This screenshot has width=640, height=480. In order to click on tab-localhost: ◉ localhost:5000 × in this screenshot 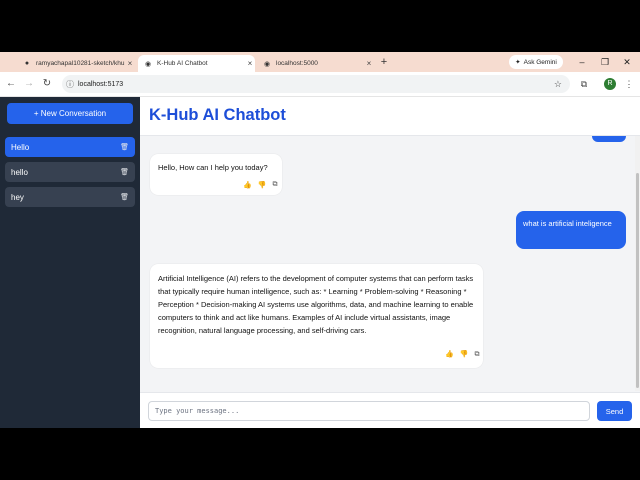, I will do `click(315, 63)`.